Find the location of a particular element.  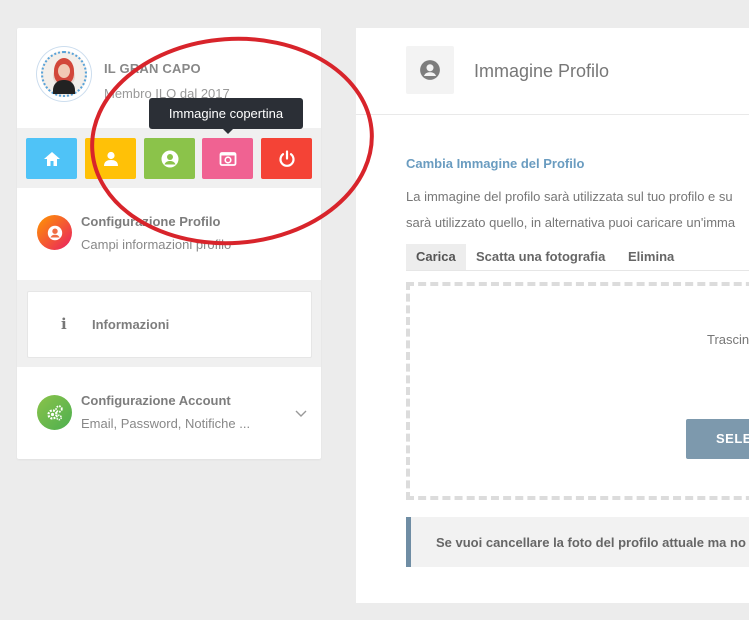

logout-button is located at coordinates (286, 158).